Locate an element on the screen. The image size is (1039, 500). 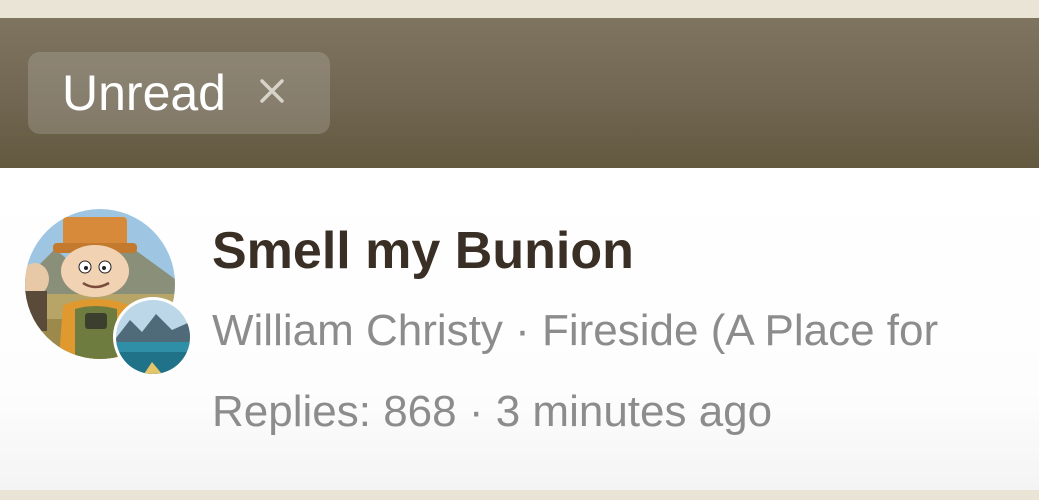
unread-filter-label: Unread is located at coordinates (144, 93).